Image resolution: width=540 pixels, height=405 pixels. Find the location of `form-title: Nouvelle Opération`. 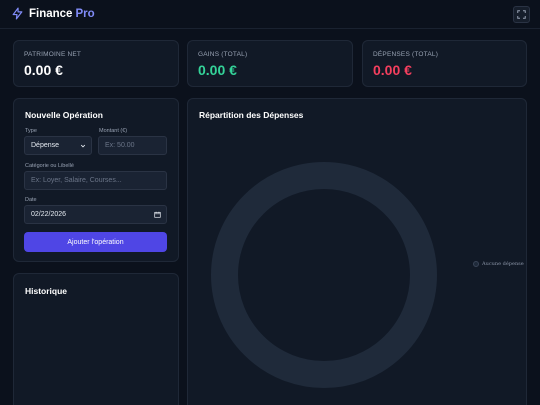

form-title: Nouvelle Opération is located at coordinates (64, 115).